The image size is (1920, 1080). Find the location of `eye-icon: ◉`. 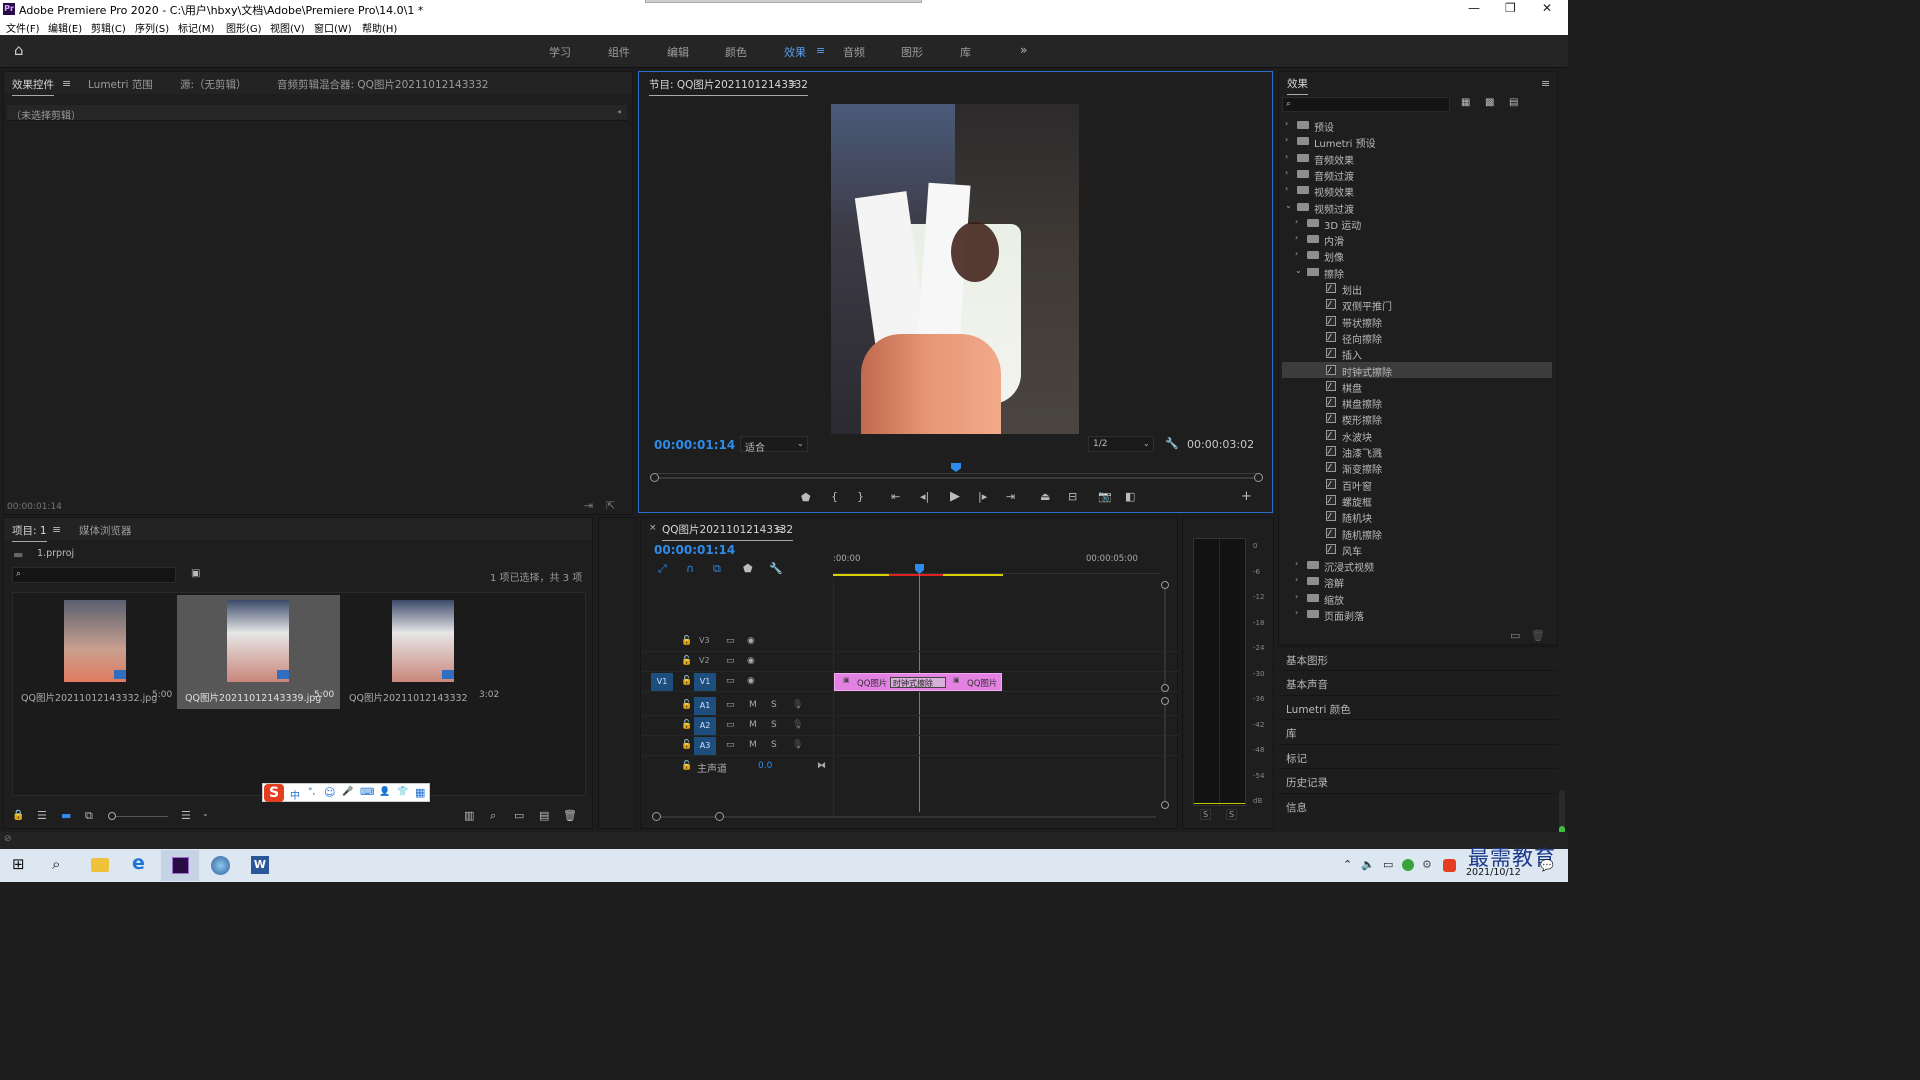

eye-icon: ◉ is located at coordinates (751, 641).